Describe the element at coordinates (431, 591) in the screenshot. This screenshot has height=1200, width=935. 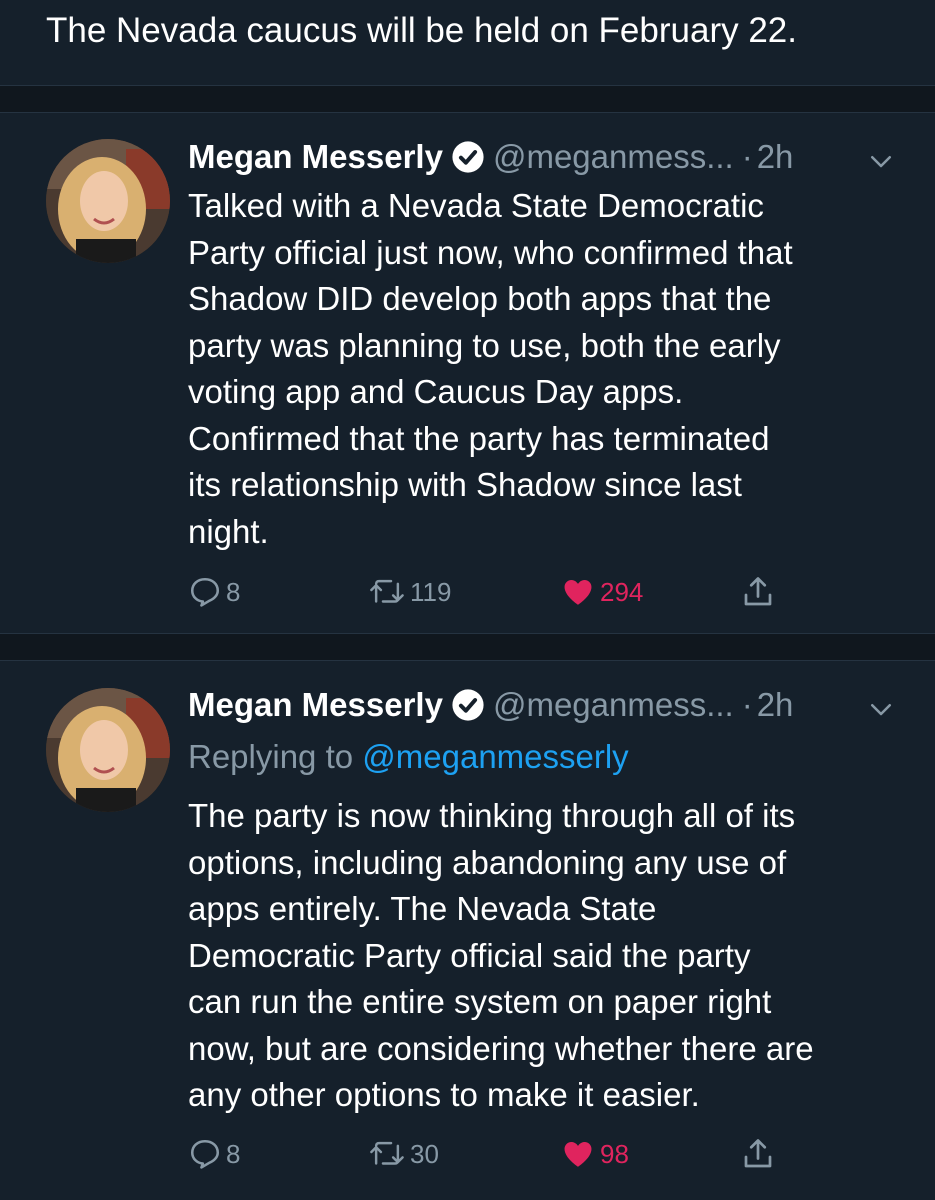
I see `retweet-count: 119` at that location.